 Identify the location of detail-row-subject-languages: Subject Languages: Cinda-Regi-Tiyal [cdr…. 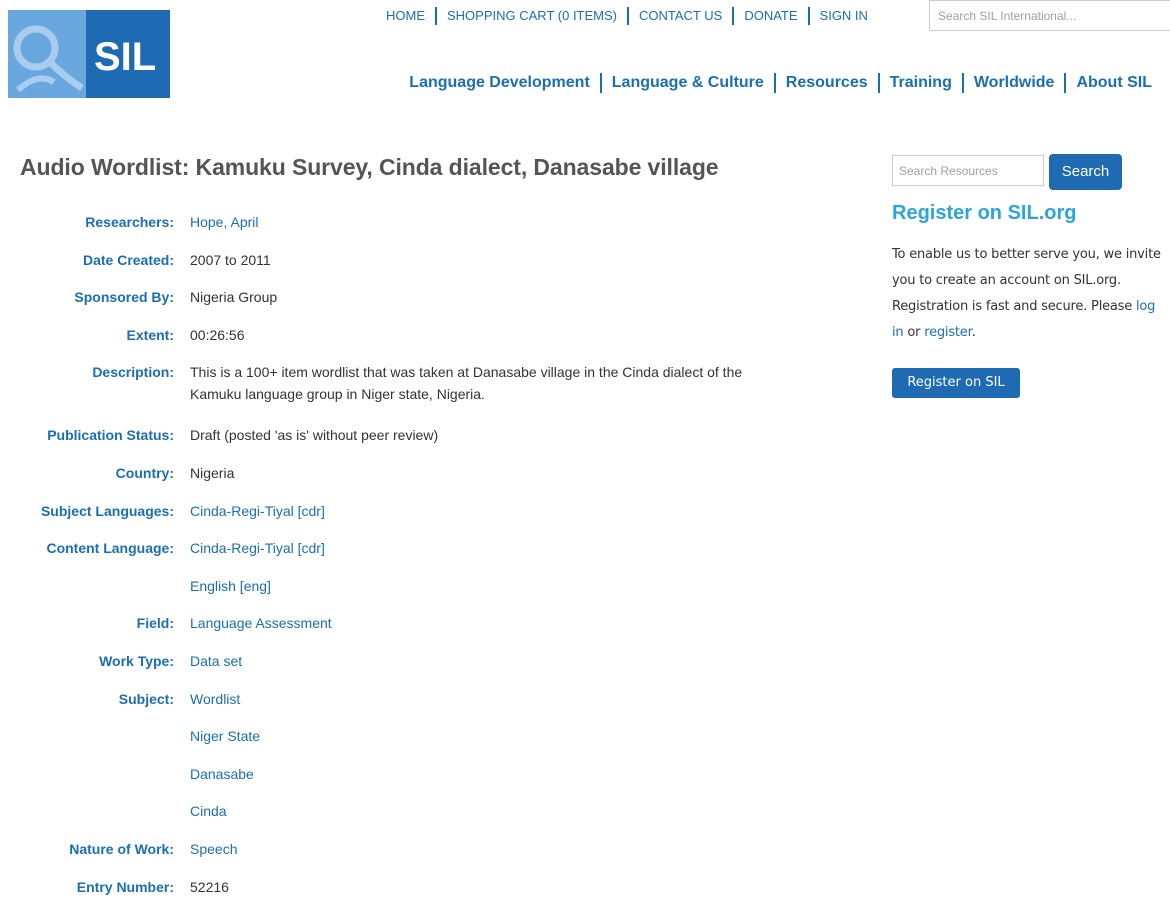
(395, 519).